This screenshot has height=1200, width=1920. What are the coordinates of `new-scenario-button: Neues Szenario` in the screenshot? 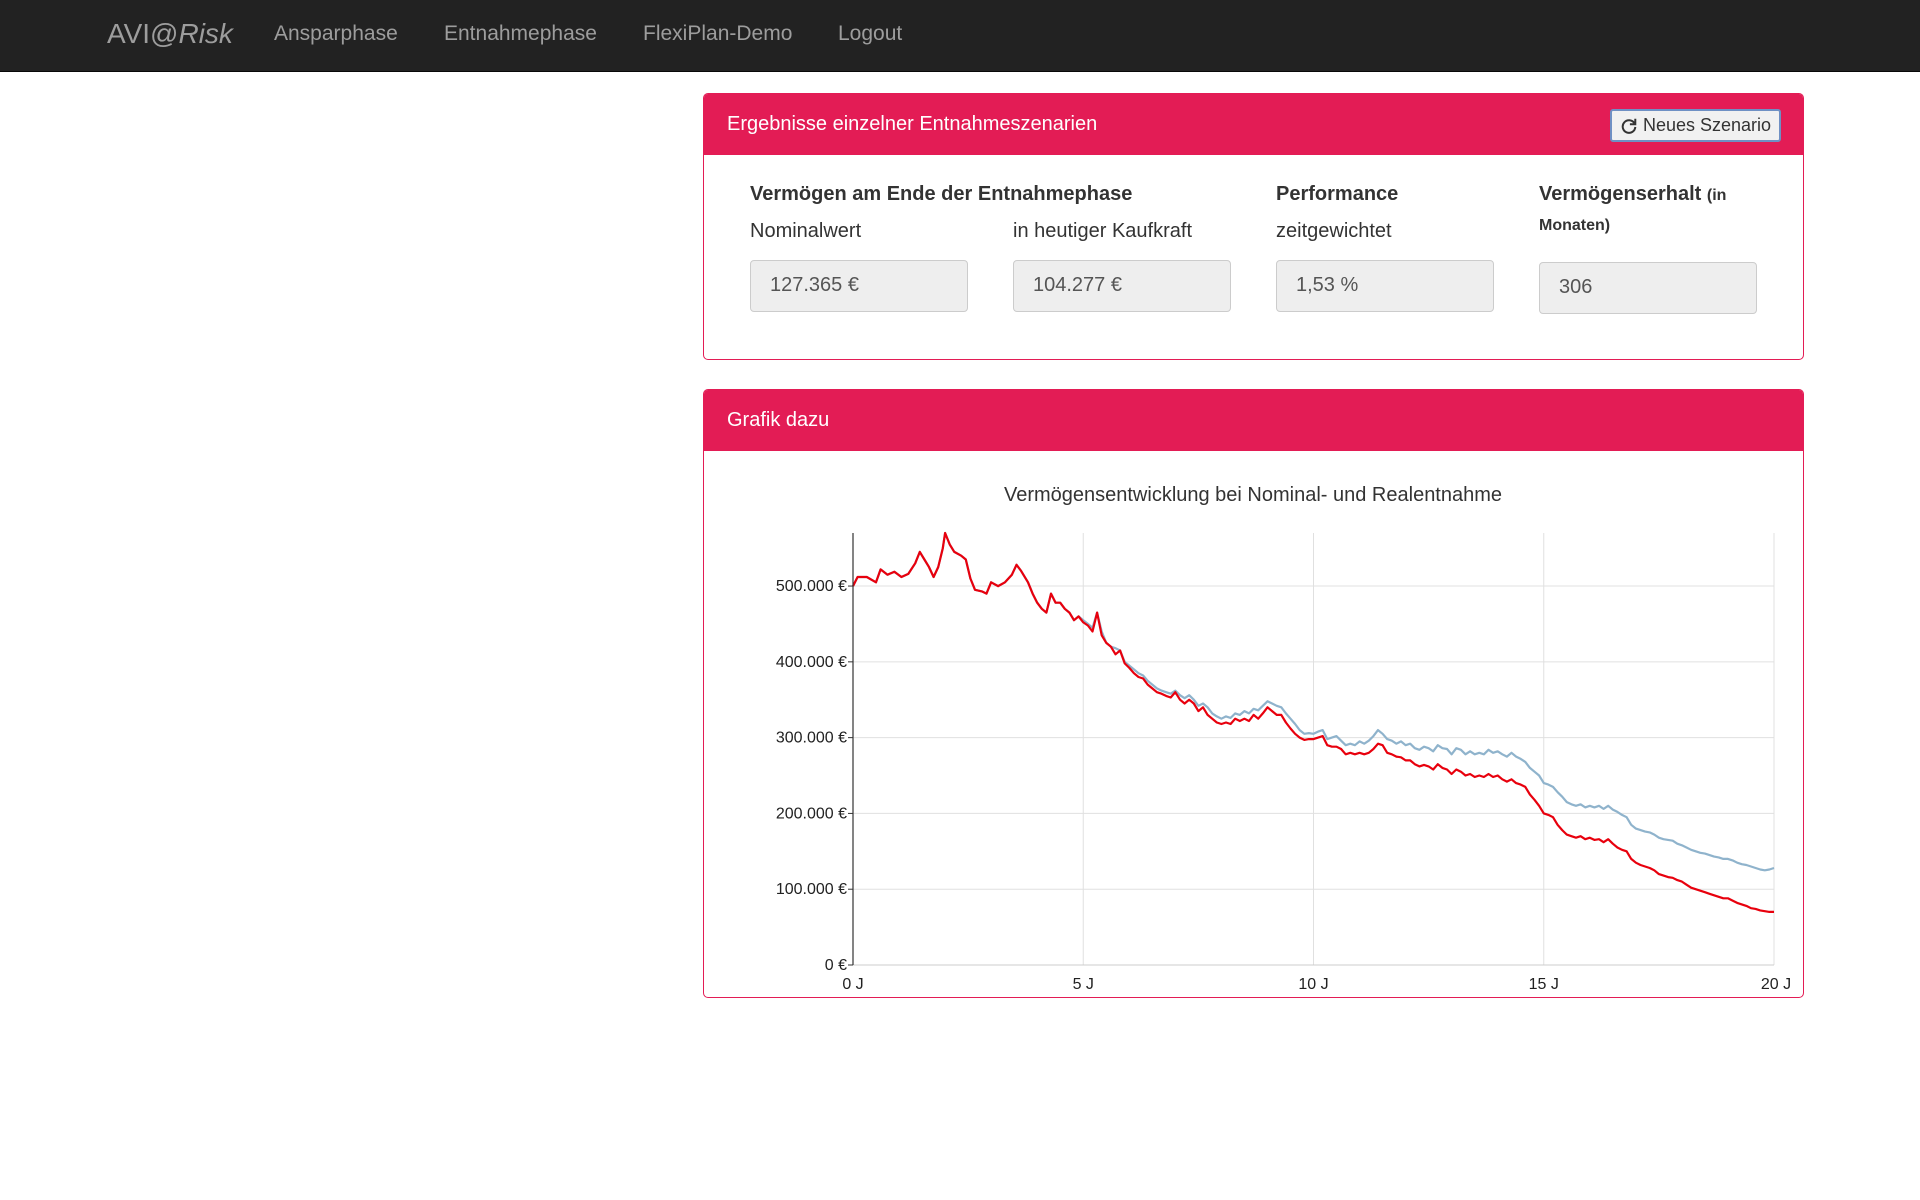 It's located at (1695, 125).